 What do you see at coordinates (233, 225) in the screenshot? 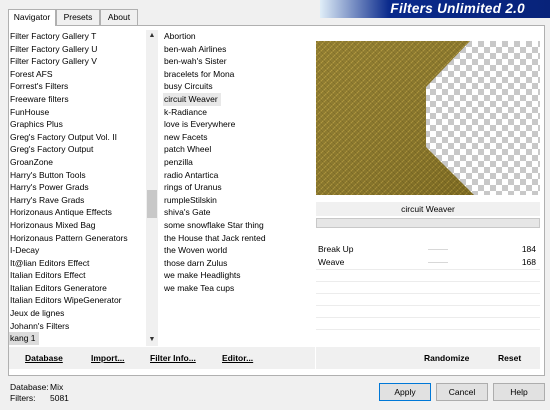
I see `filter-item: some snowflake Star thing` at bounding box center [233, 225].